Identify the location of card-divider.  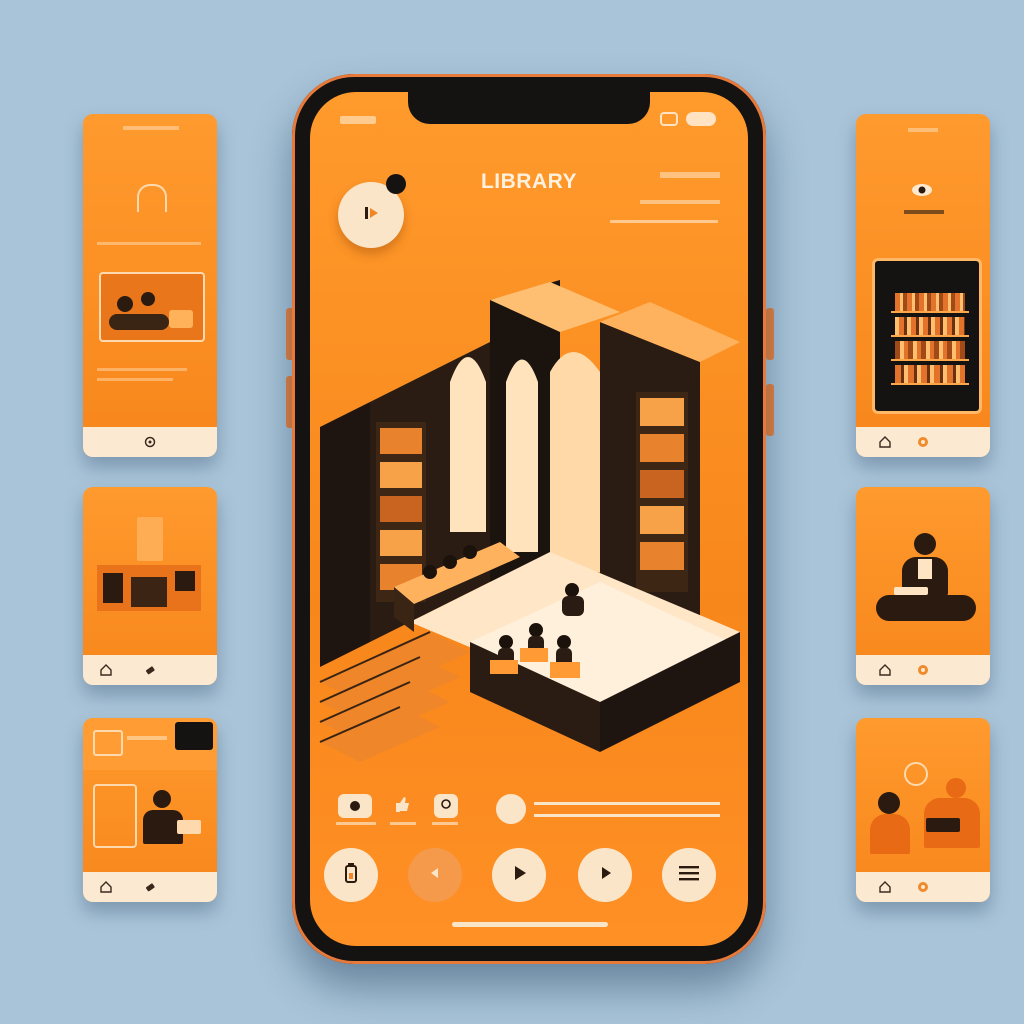
(149, 243).